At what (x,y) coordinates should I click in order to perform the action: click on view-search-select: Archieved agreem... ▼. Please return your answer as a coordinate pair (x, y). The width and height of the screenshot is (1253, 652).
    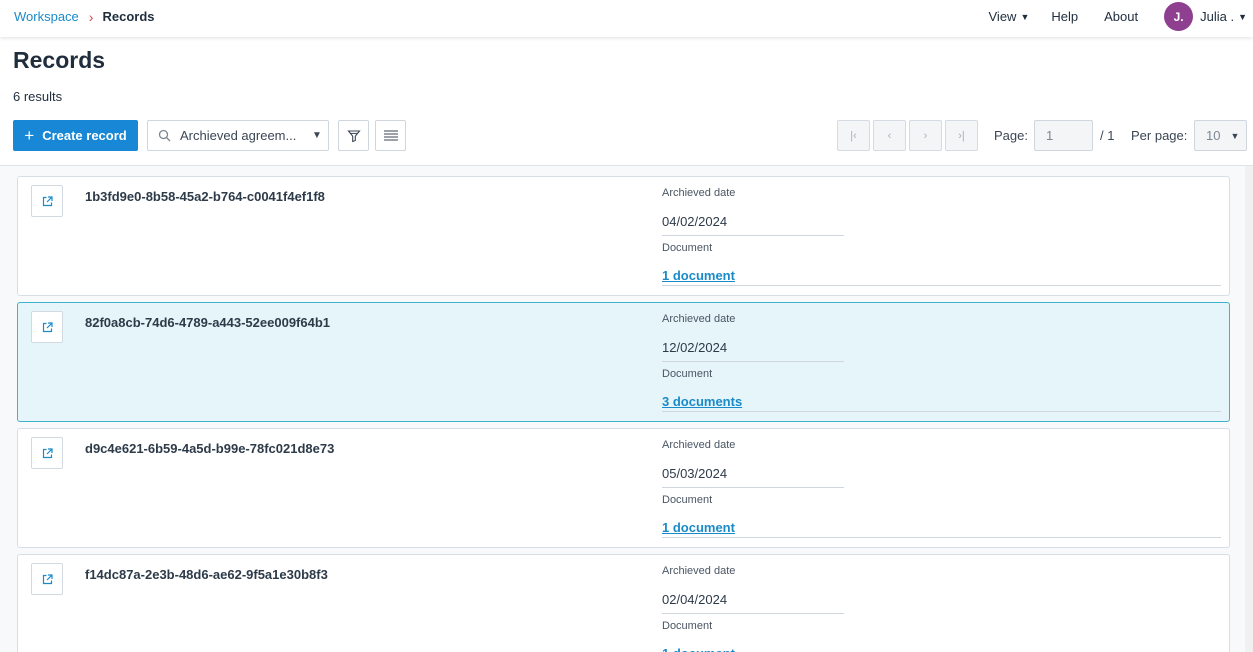
    Looking at the image, I should click on (238, 135).